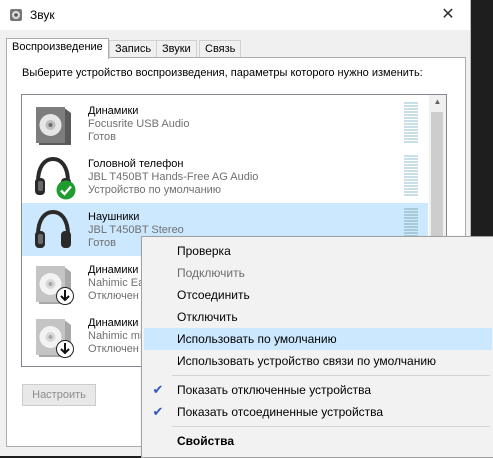 This screenshot has height=458, width=493. I want to click on device-row: Динамики Focusrite USB Audio Готов, so click(225, 123).